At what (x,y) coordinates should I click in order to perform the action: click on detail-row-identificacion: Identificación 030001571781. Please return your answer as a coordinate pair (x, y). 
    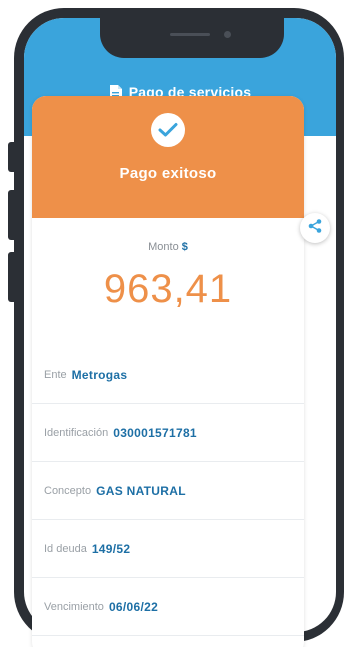
    Looking at the image, I should click on (168, 433).